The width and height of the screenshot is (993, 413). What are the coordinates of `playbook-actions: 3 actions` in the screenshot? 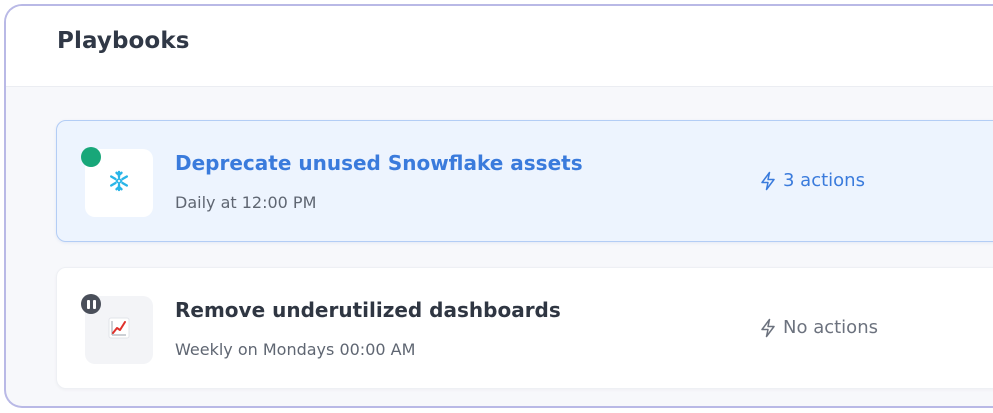 It's located at (812, 180).